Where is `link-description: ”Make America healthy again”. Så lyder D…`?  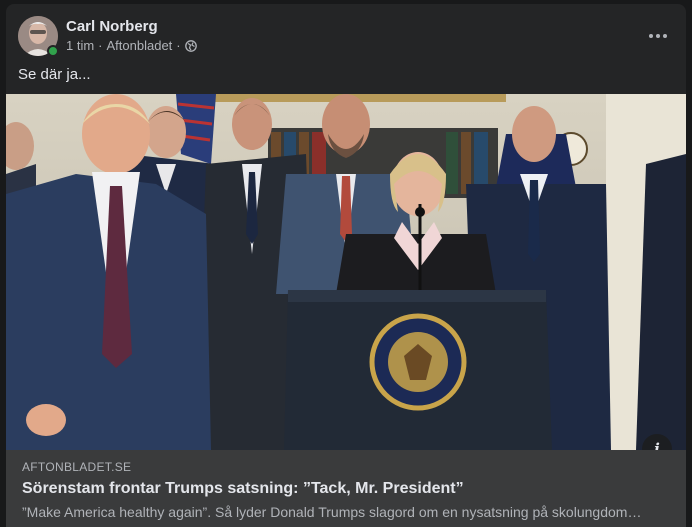 link-description: ”Make America healthy again”. Så lyder D… is located at coordinates (332, 512).